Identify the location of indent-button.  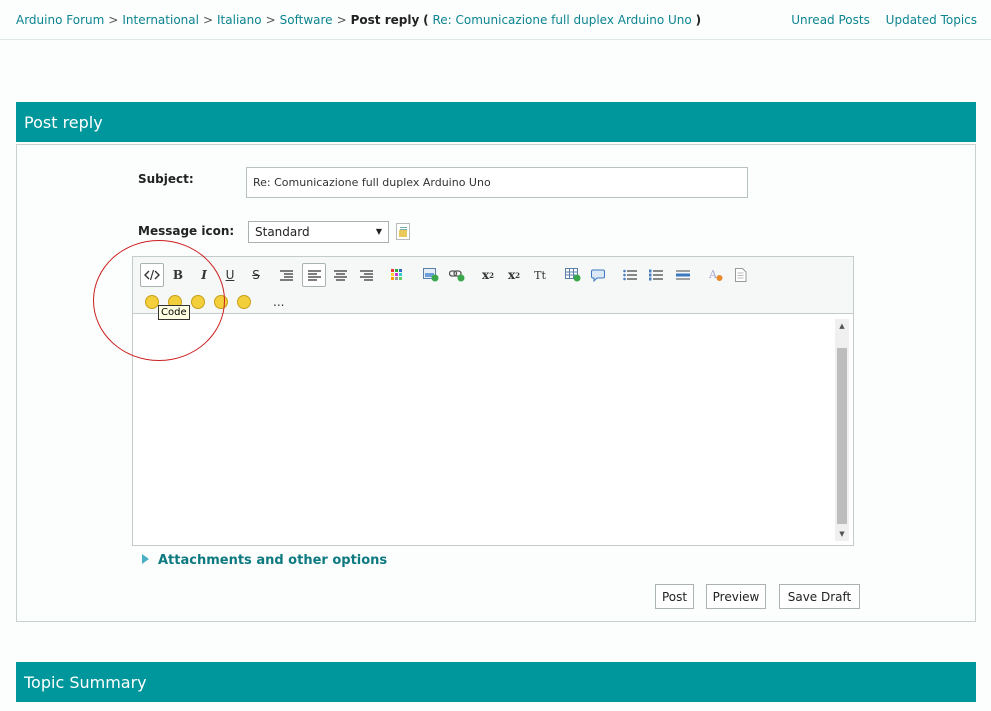
(286, 275).